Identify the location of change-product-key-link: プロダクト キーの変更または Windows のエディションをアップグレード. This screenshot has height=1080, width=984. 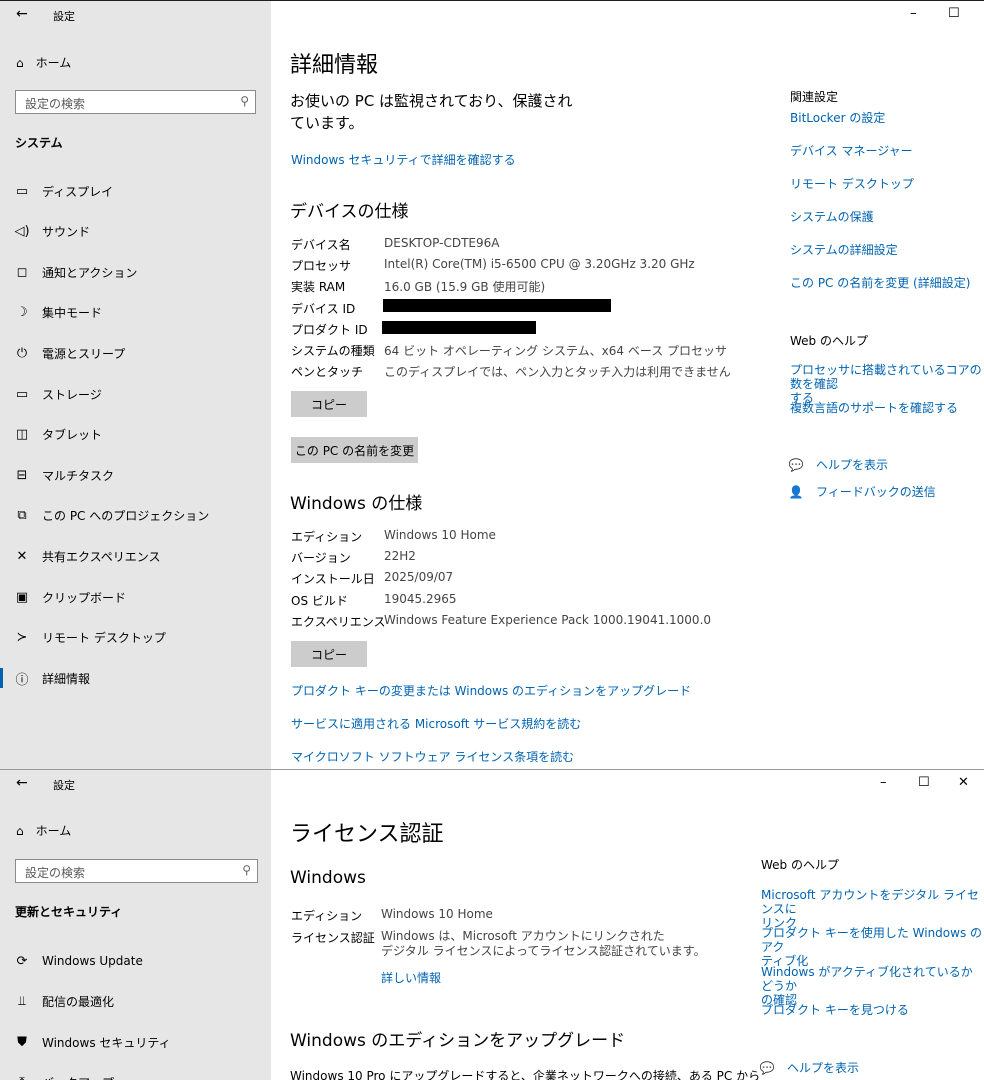
(491, 690).